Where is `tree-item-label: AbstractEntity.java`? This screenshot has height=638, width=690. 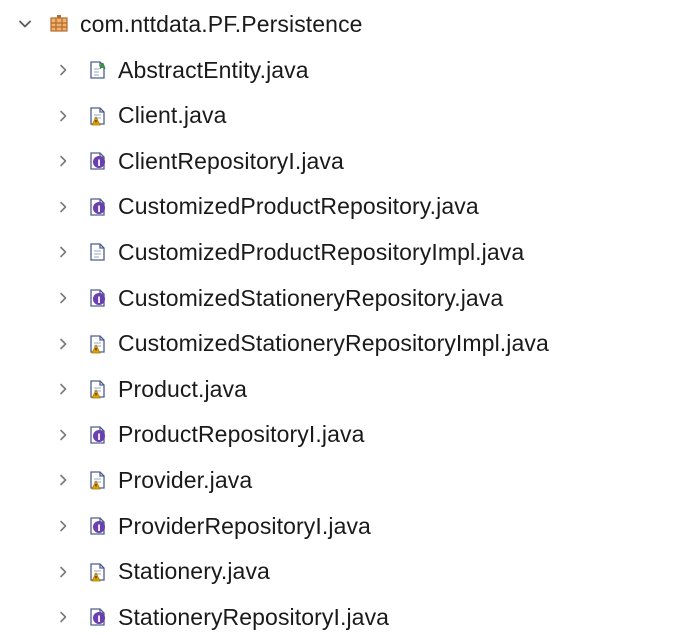
tree-item-label: AbstractEntity.java is located at coordinates (213, 69).